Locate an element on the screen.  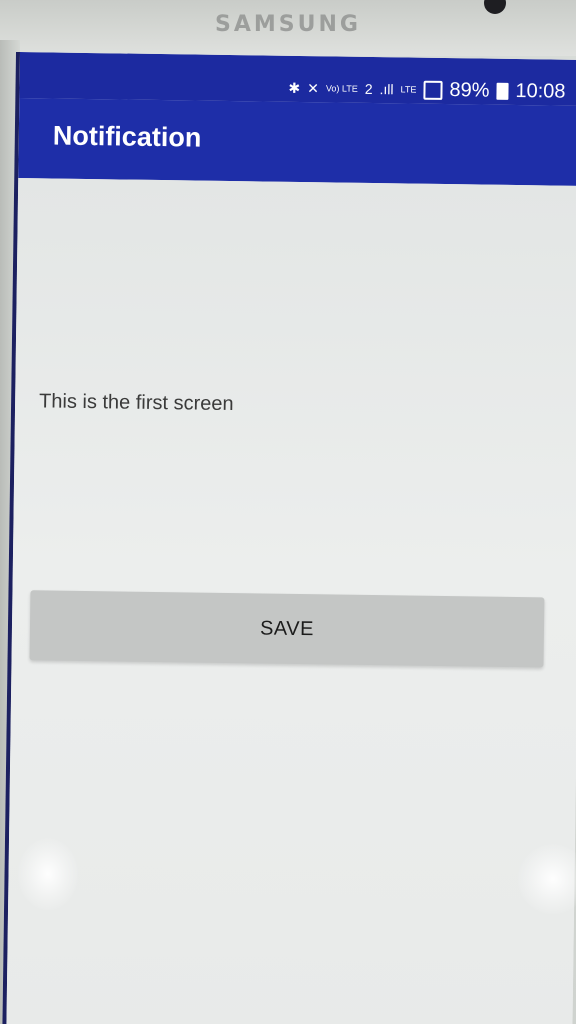
app-title: Notification is located at coordinates (127, 136).